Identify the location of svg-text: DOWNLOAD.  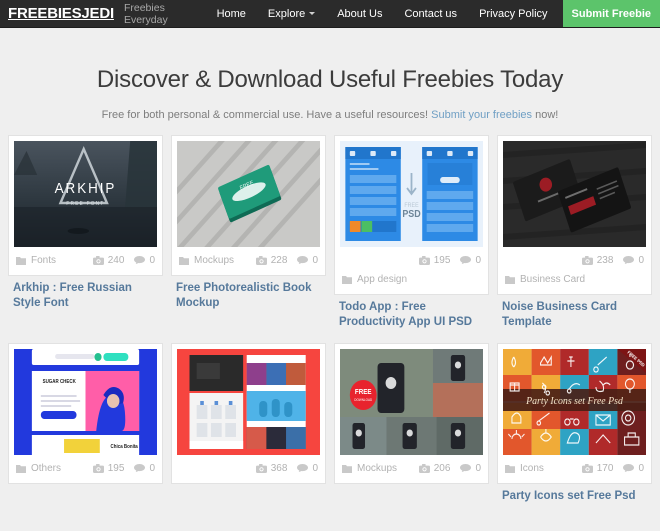
(363, 400).